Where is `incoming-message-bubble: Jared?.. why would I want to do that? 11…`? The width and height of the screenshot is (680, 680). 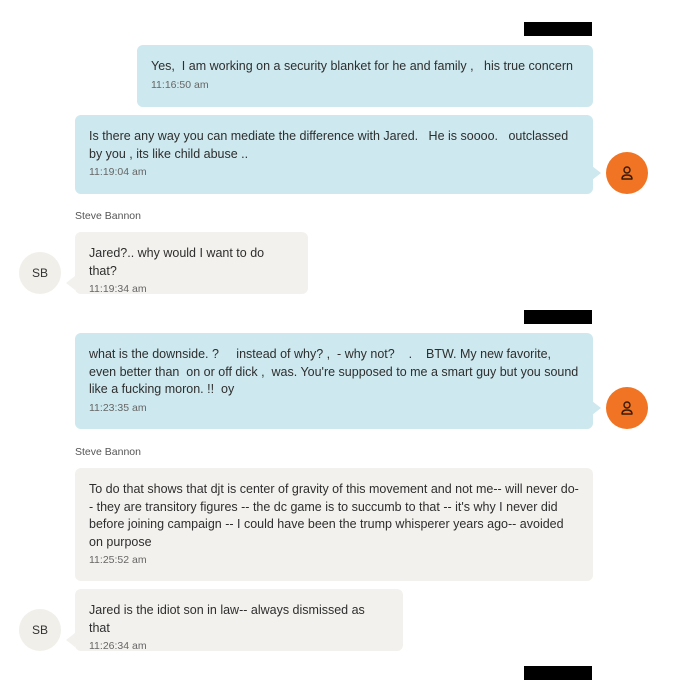
incoming-message-bubble: Jared?.. why would I want to do that? 11… is located at coordinates (191, 263).